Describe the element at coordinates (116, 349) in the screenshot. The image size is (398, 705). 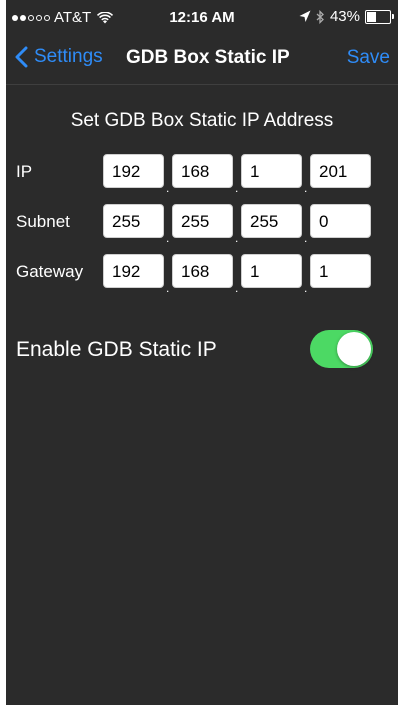
I see `enable-static-ip-label: Enable GDB Static IP` at that location.